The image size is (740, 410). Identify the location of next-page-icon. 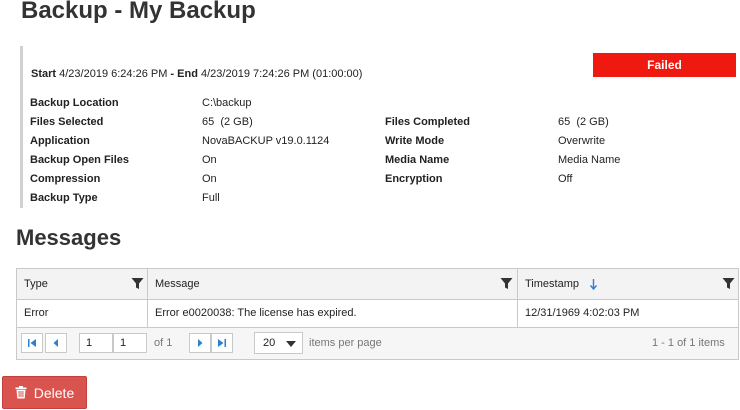
(200, 343).